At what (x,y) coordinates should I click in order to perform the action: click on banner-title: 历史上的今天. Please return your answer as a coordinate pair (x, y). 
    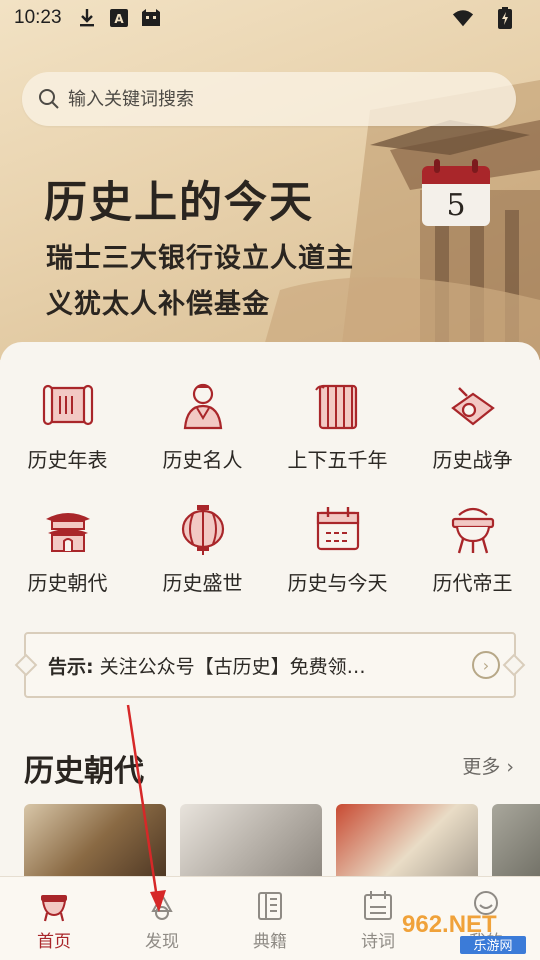
    Looking at the image, I should click on (179, 203).